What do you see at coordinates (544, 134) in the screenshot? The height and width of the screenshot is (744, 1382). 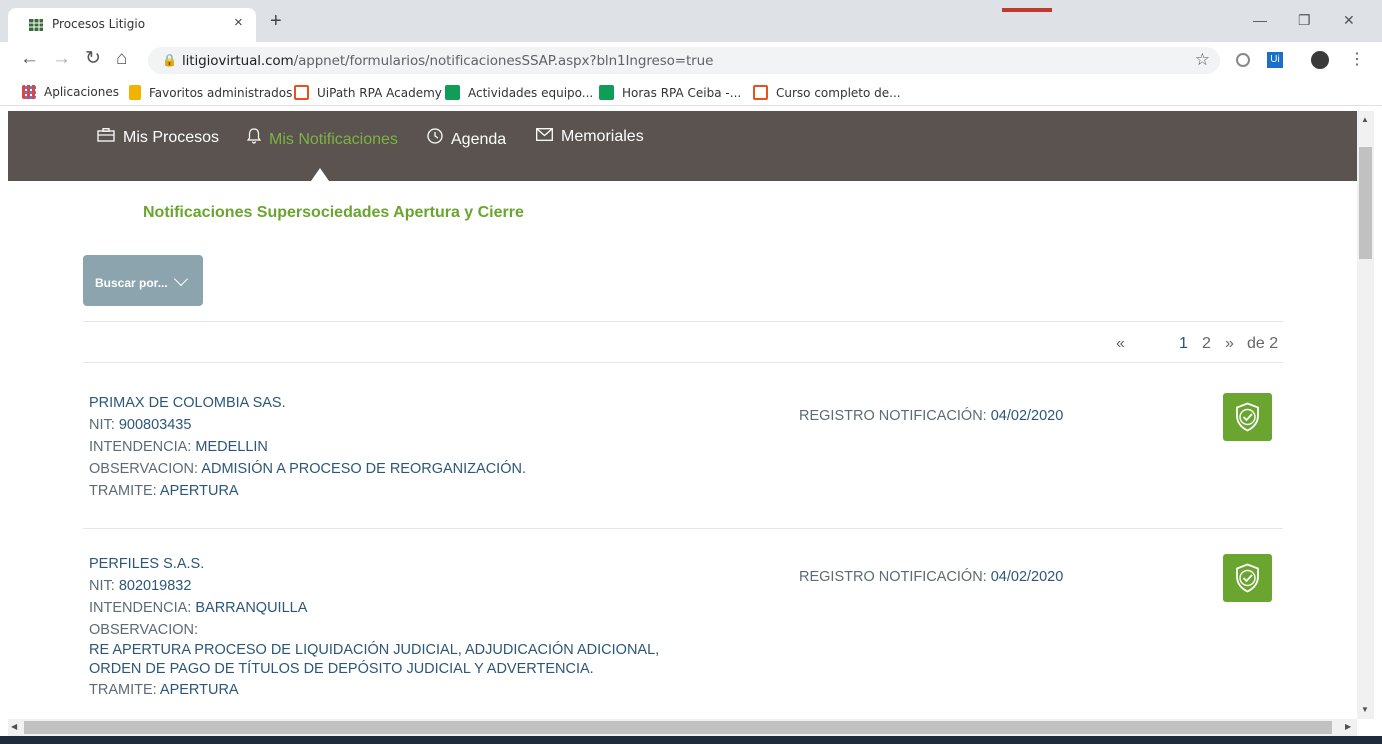 I see `envelope-icon` at bounding box center [544, 134].